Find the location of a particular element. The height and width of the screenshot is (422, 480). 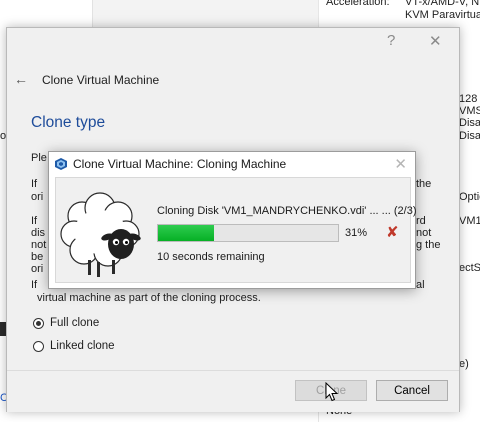

full-clone-option: Full clone is located at coordinates (66, 323).